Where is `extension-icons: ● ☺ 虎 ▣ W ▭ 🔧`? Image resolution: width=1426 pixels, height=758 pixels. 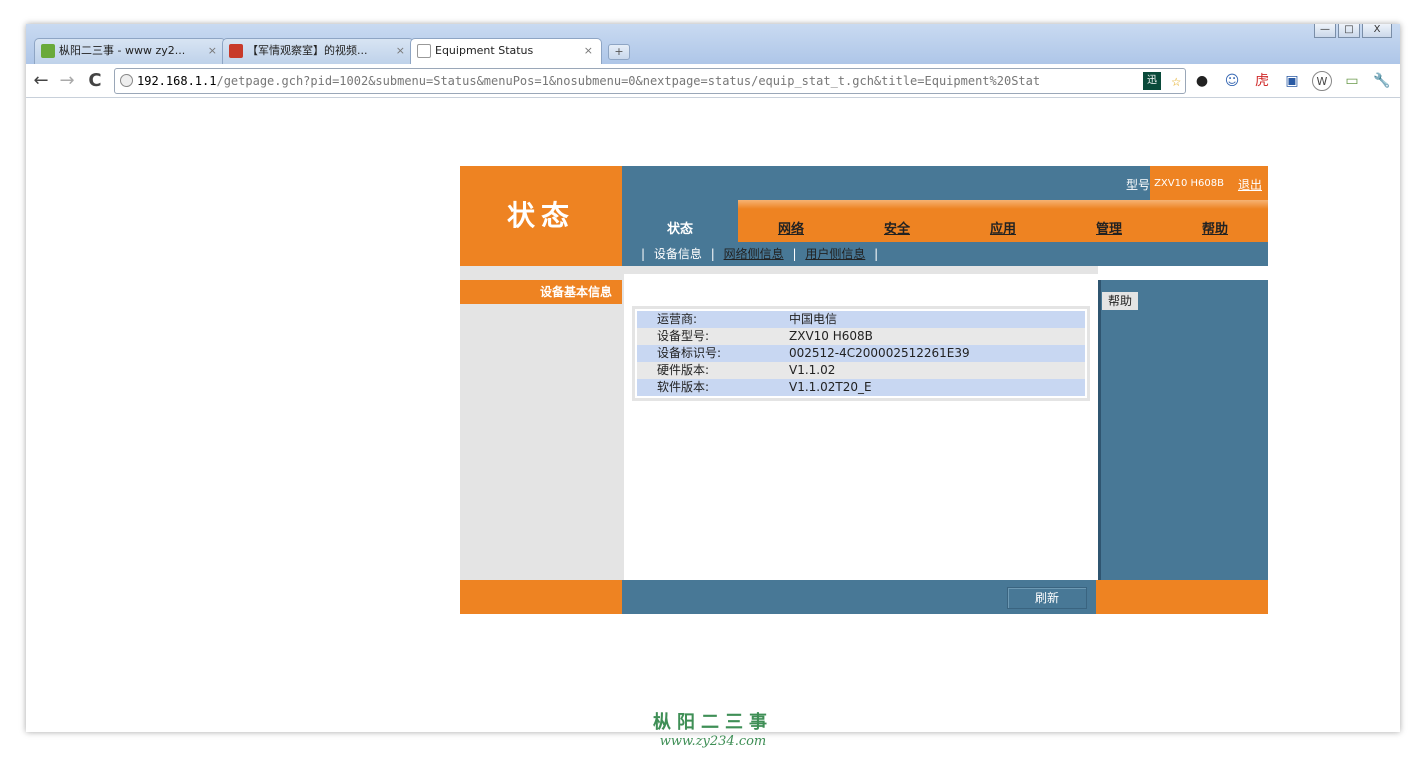
extension-icons: ● ☺ 虎 ▣ W ▭ 🔧 is located at coordinates (1292, 81).